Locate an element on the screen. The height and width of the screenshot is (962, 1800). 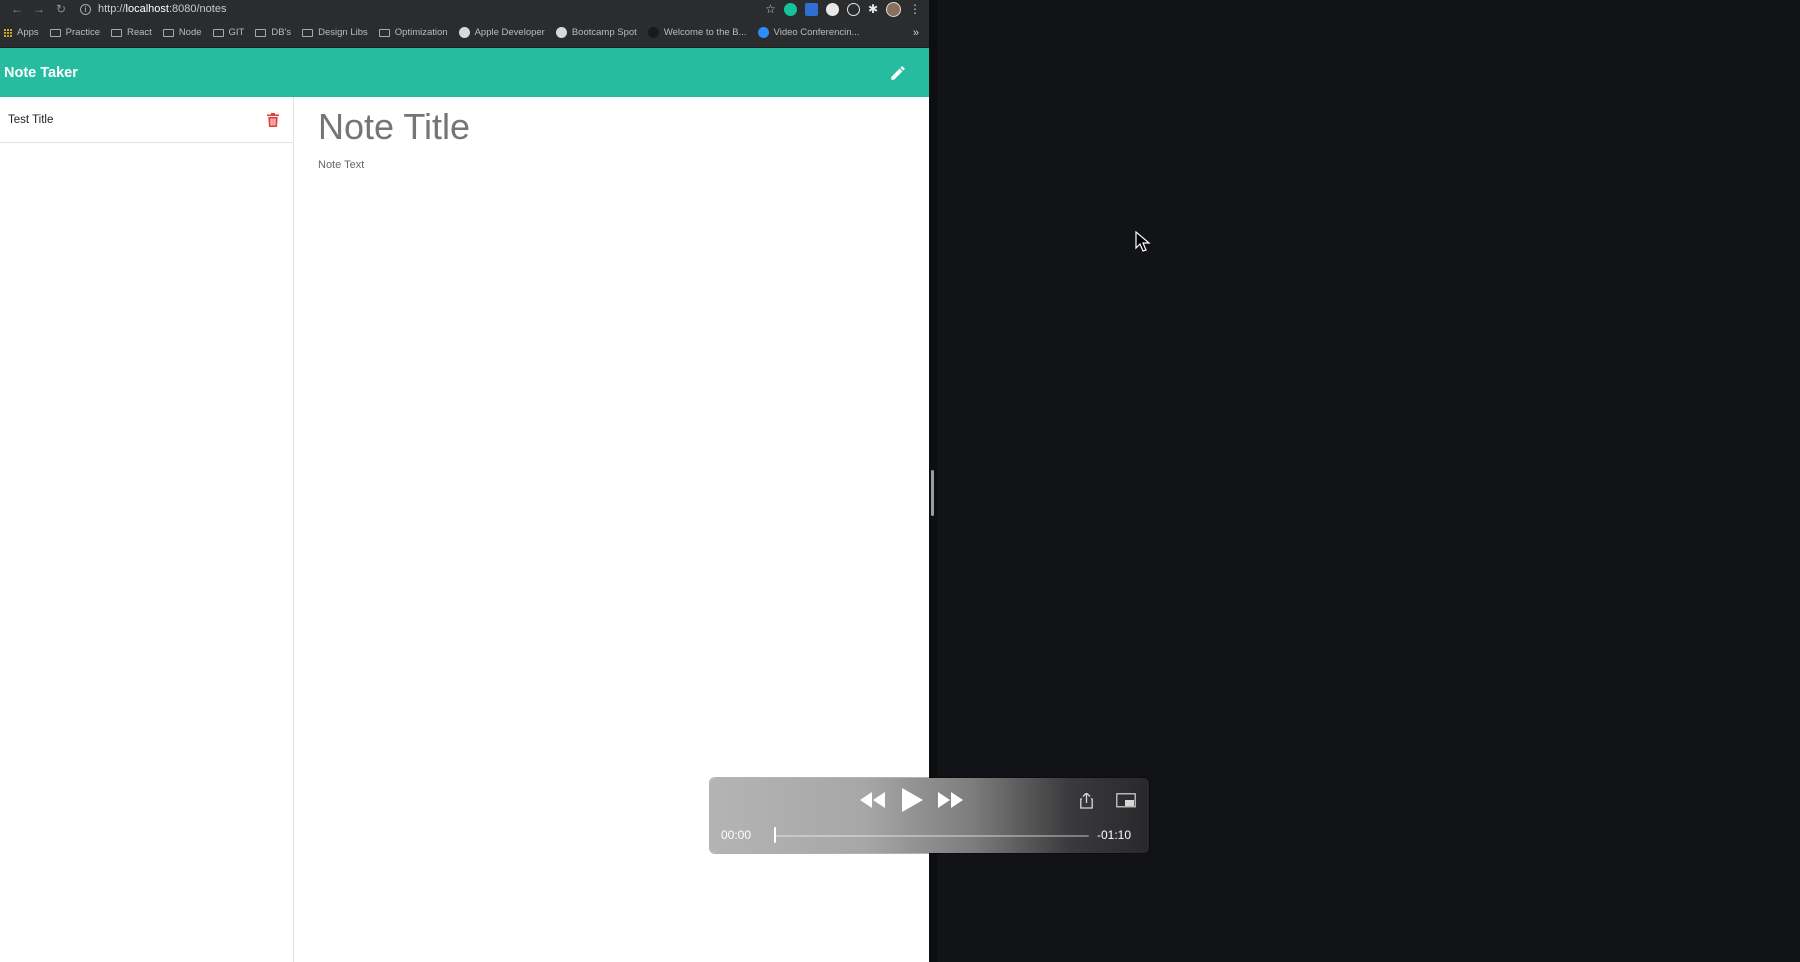
bookmark-item: DB's is located at coordinates (273, 32).